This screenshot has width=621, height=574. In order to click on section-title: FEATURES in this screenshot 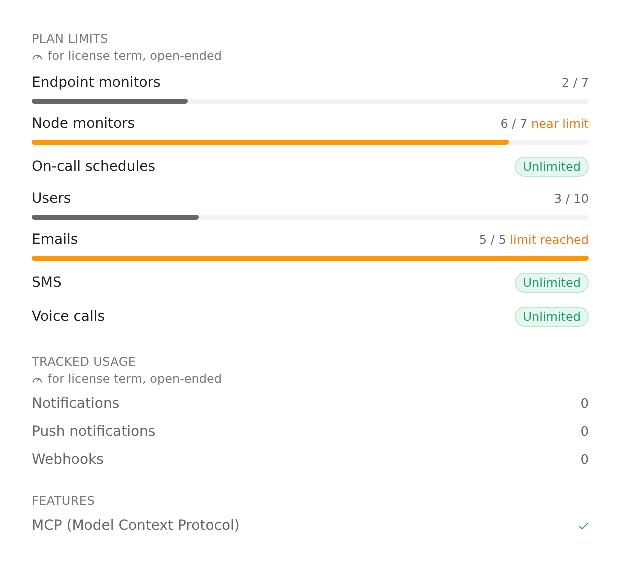, I will do `click(64, 501)`.